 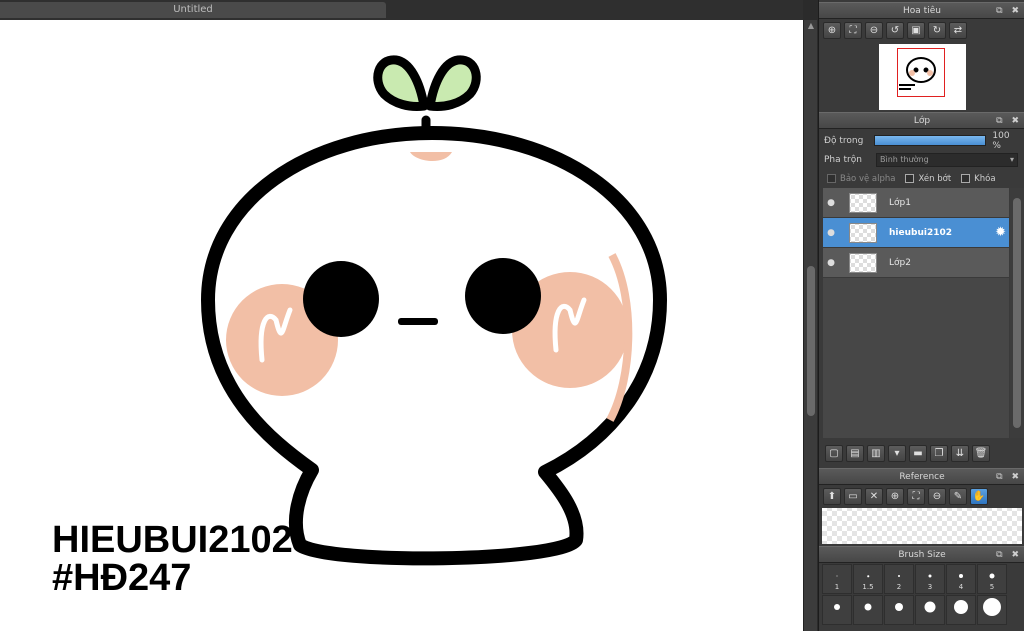 I want to click on opacity-slider, so click(x=930, y=140).